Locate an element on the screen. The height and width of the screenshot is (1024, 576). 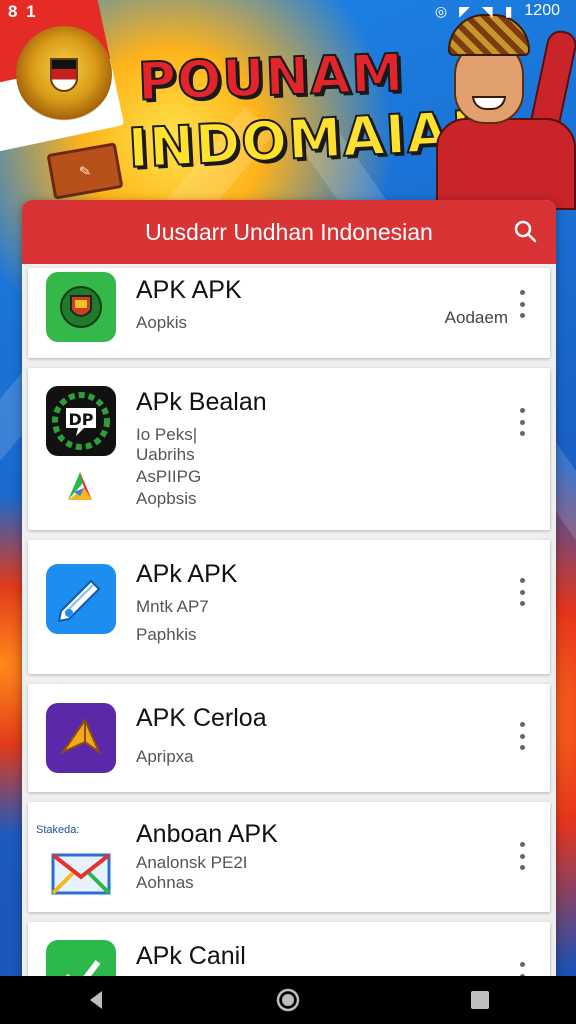
paper-plane-icon is located at coordinates (81, 738).